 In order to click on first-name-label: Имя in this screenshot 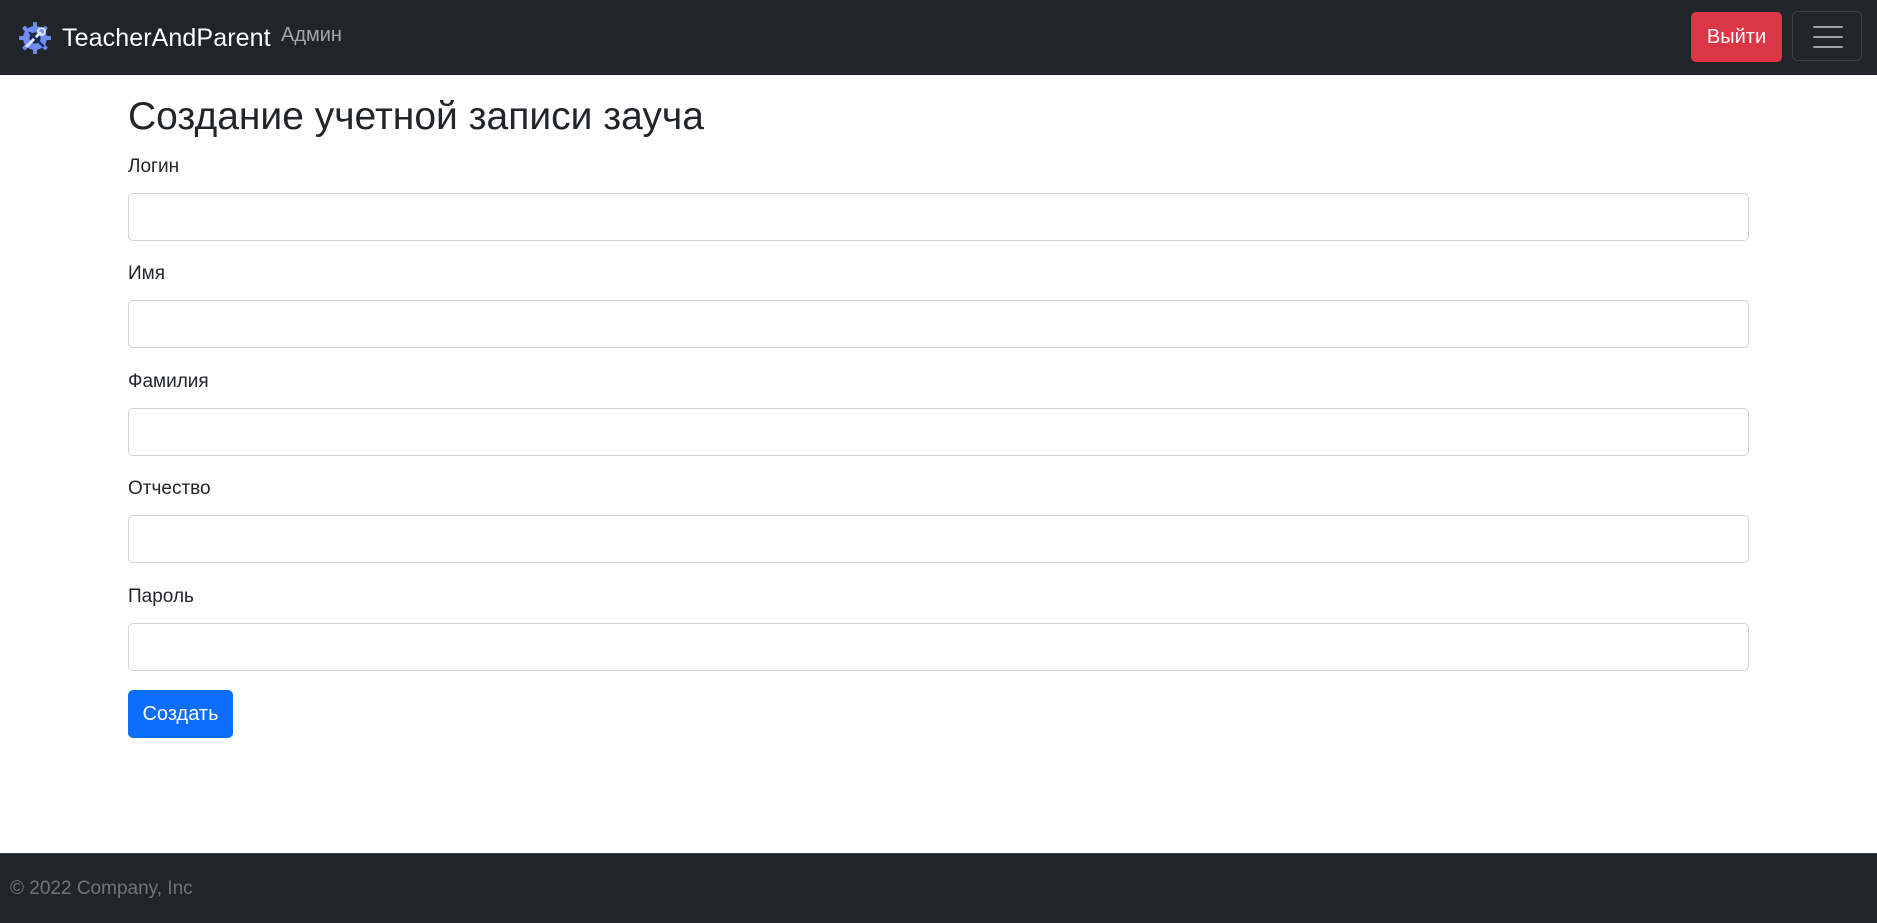, I will do `click(147, 273)`.